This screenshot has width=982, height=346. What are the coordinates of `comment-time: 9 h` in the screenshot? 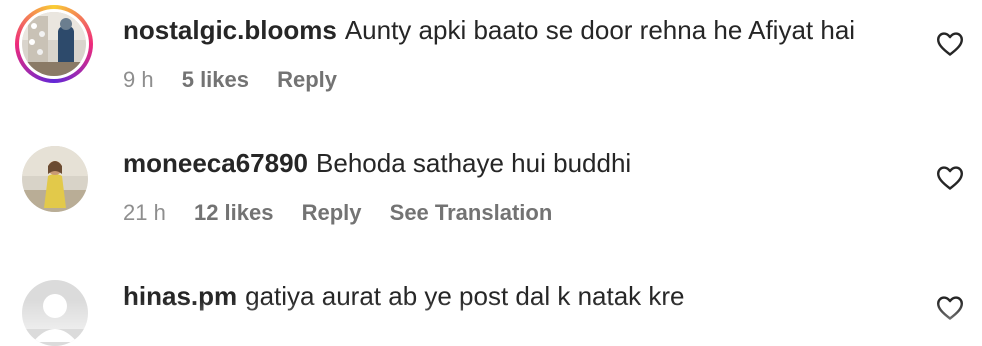 It's located at (138, 79).